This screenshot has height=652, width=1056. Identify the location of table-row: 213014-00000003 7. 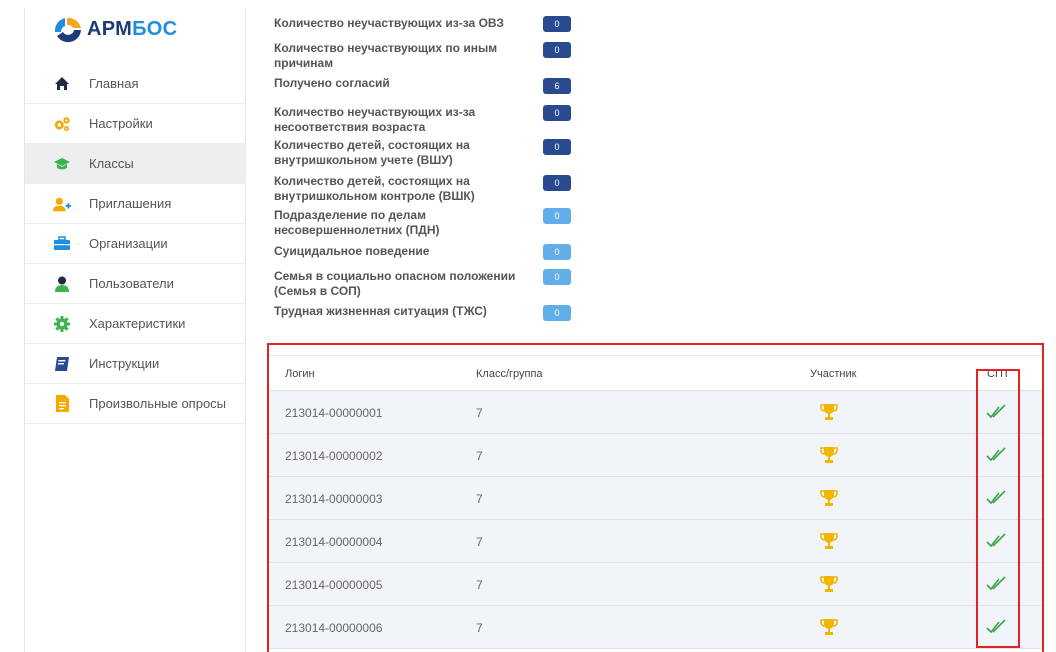
(655, 498).